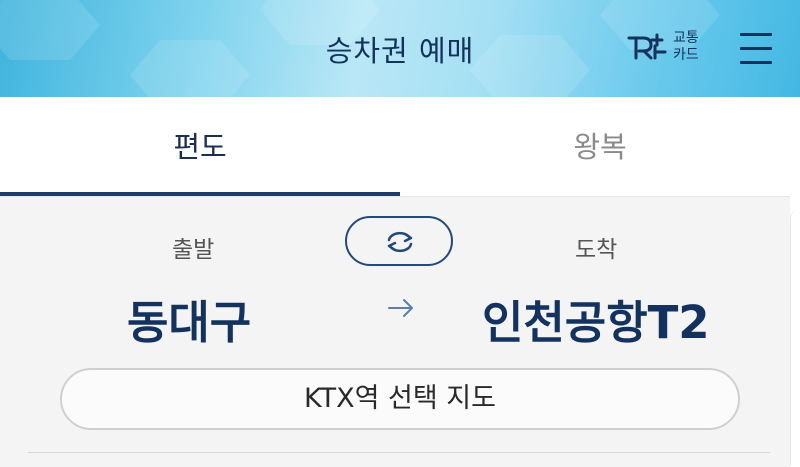 The image size is (800, 467). I want to click on ktx-station-map-button: KTX역 선택 지도, so click(400, 399).